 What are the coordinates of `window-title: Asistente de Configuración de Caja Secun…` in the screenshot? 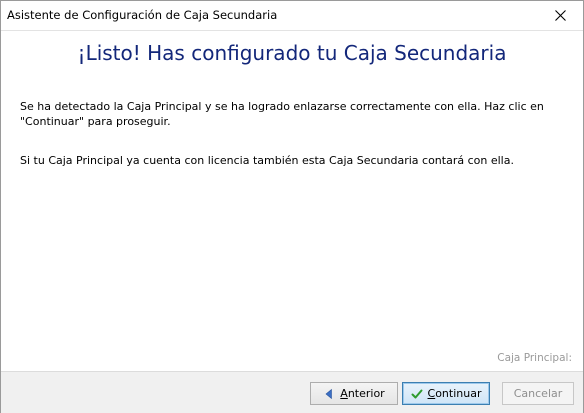 It's located at (142, 15).